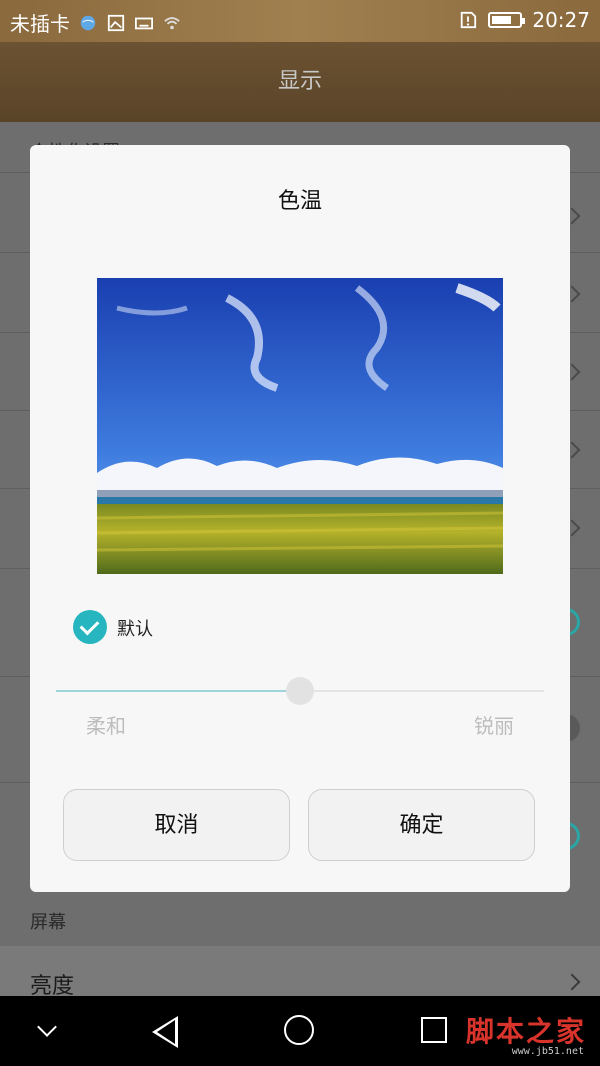 This screenshot has width=600, height=1066. What do you see at coordinates (172, 22) in the screenshot?
I see `wifi-icon` at bounding box center [172, 22].